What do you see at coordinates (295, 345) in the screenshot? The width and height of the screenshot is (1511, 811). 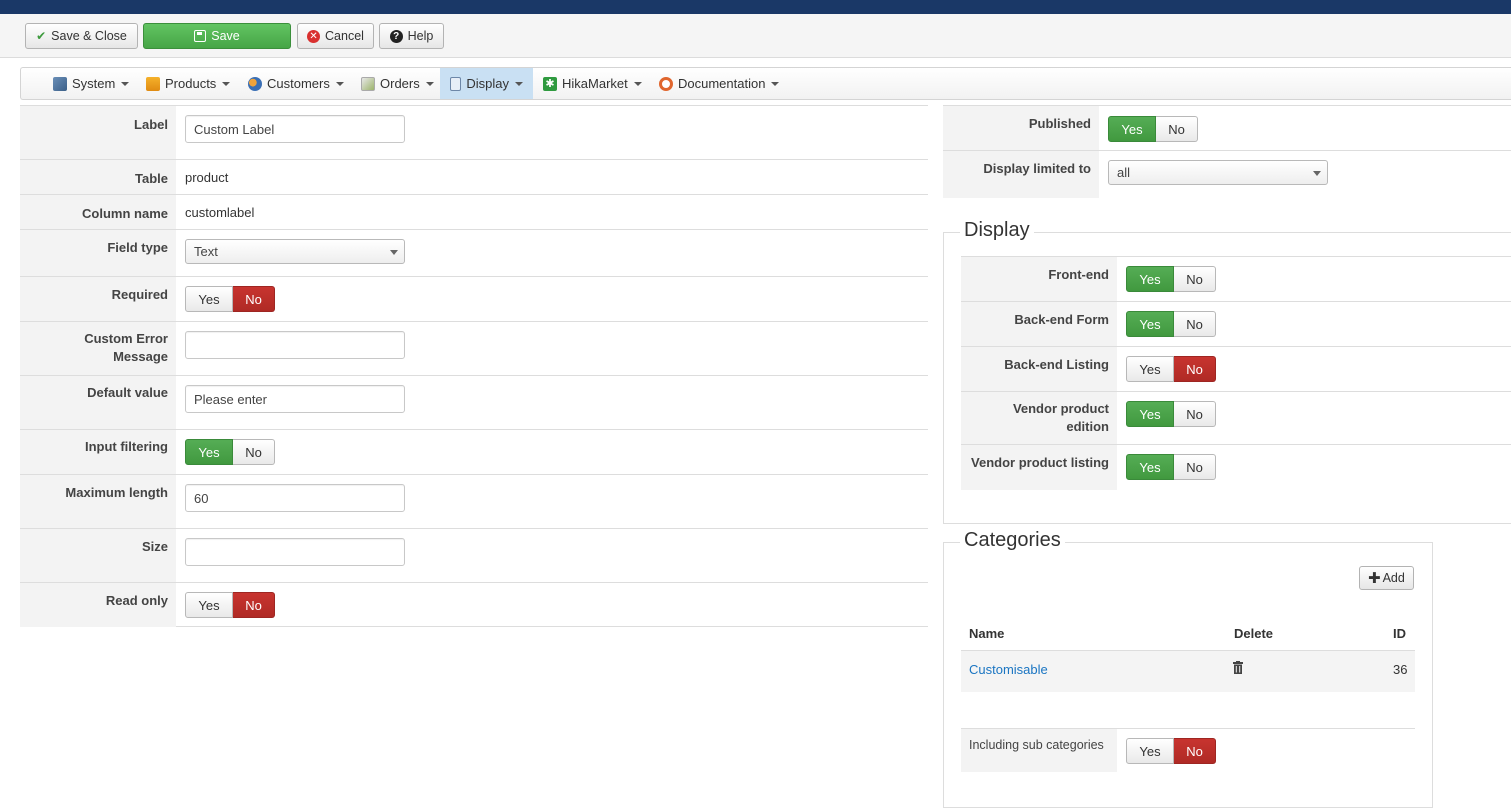 I see `error-message-input` at bounding box center [295, 345].